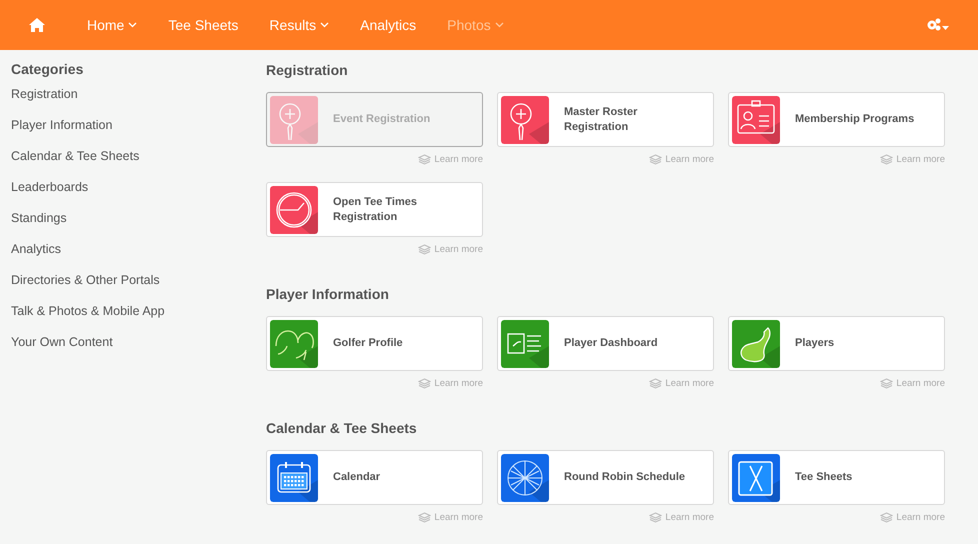  I want to click on tee-ball-icon, so click(294, 120).